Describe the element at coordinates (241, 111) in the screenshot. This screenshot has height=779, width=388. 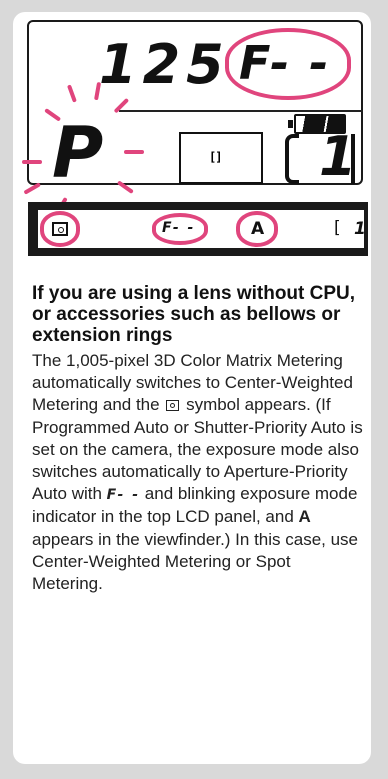
I see `lcd-divider` at that location.